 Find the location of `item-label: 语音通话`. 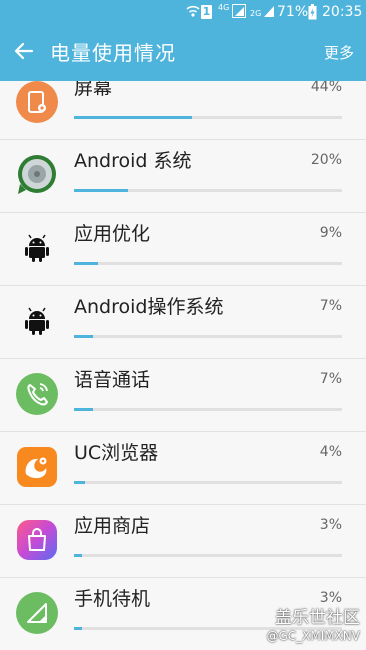

item-label: 语音通话 is located at coordinates (112, 380).